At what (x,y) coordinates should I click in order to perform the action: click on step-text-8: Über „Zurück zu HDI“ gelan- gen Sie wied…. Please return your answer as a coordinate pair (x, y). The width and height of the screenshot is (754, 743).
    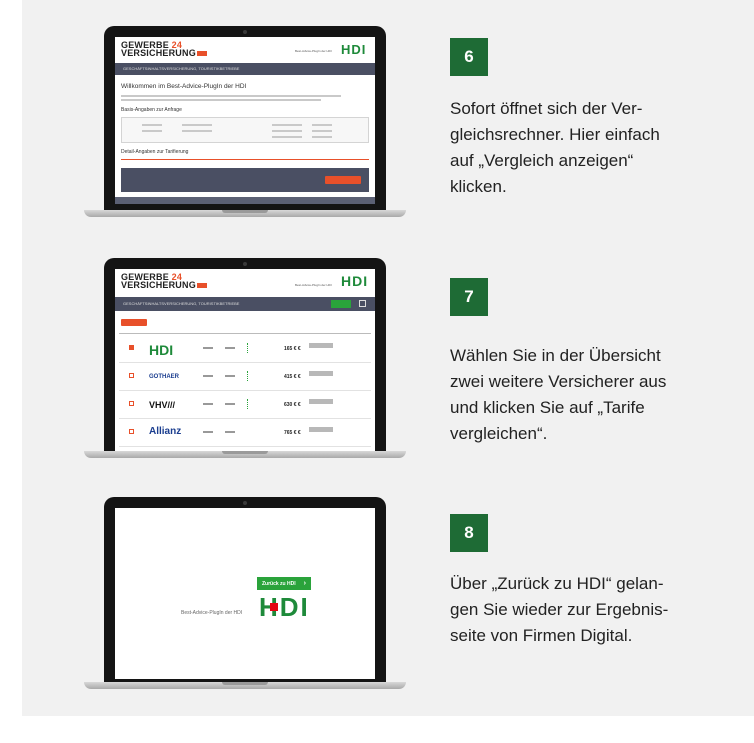
    Looking at the image, I should click on (559, 609).